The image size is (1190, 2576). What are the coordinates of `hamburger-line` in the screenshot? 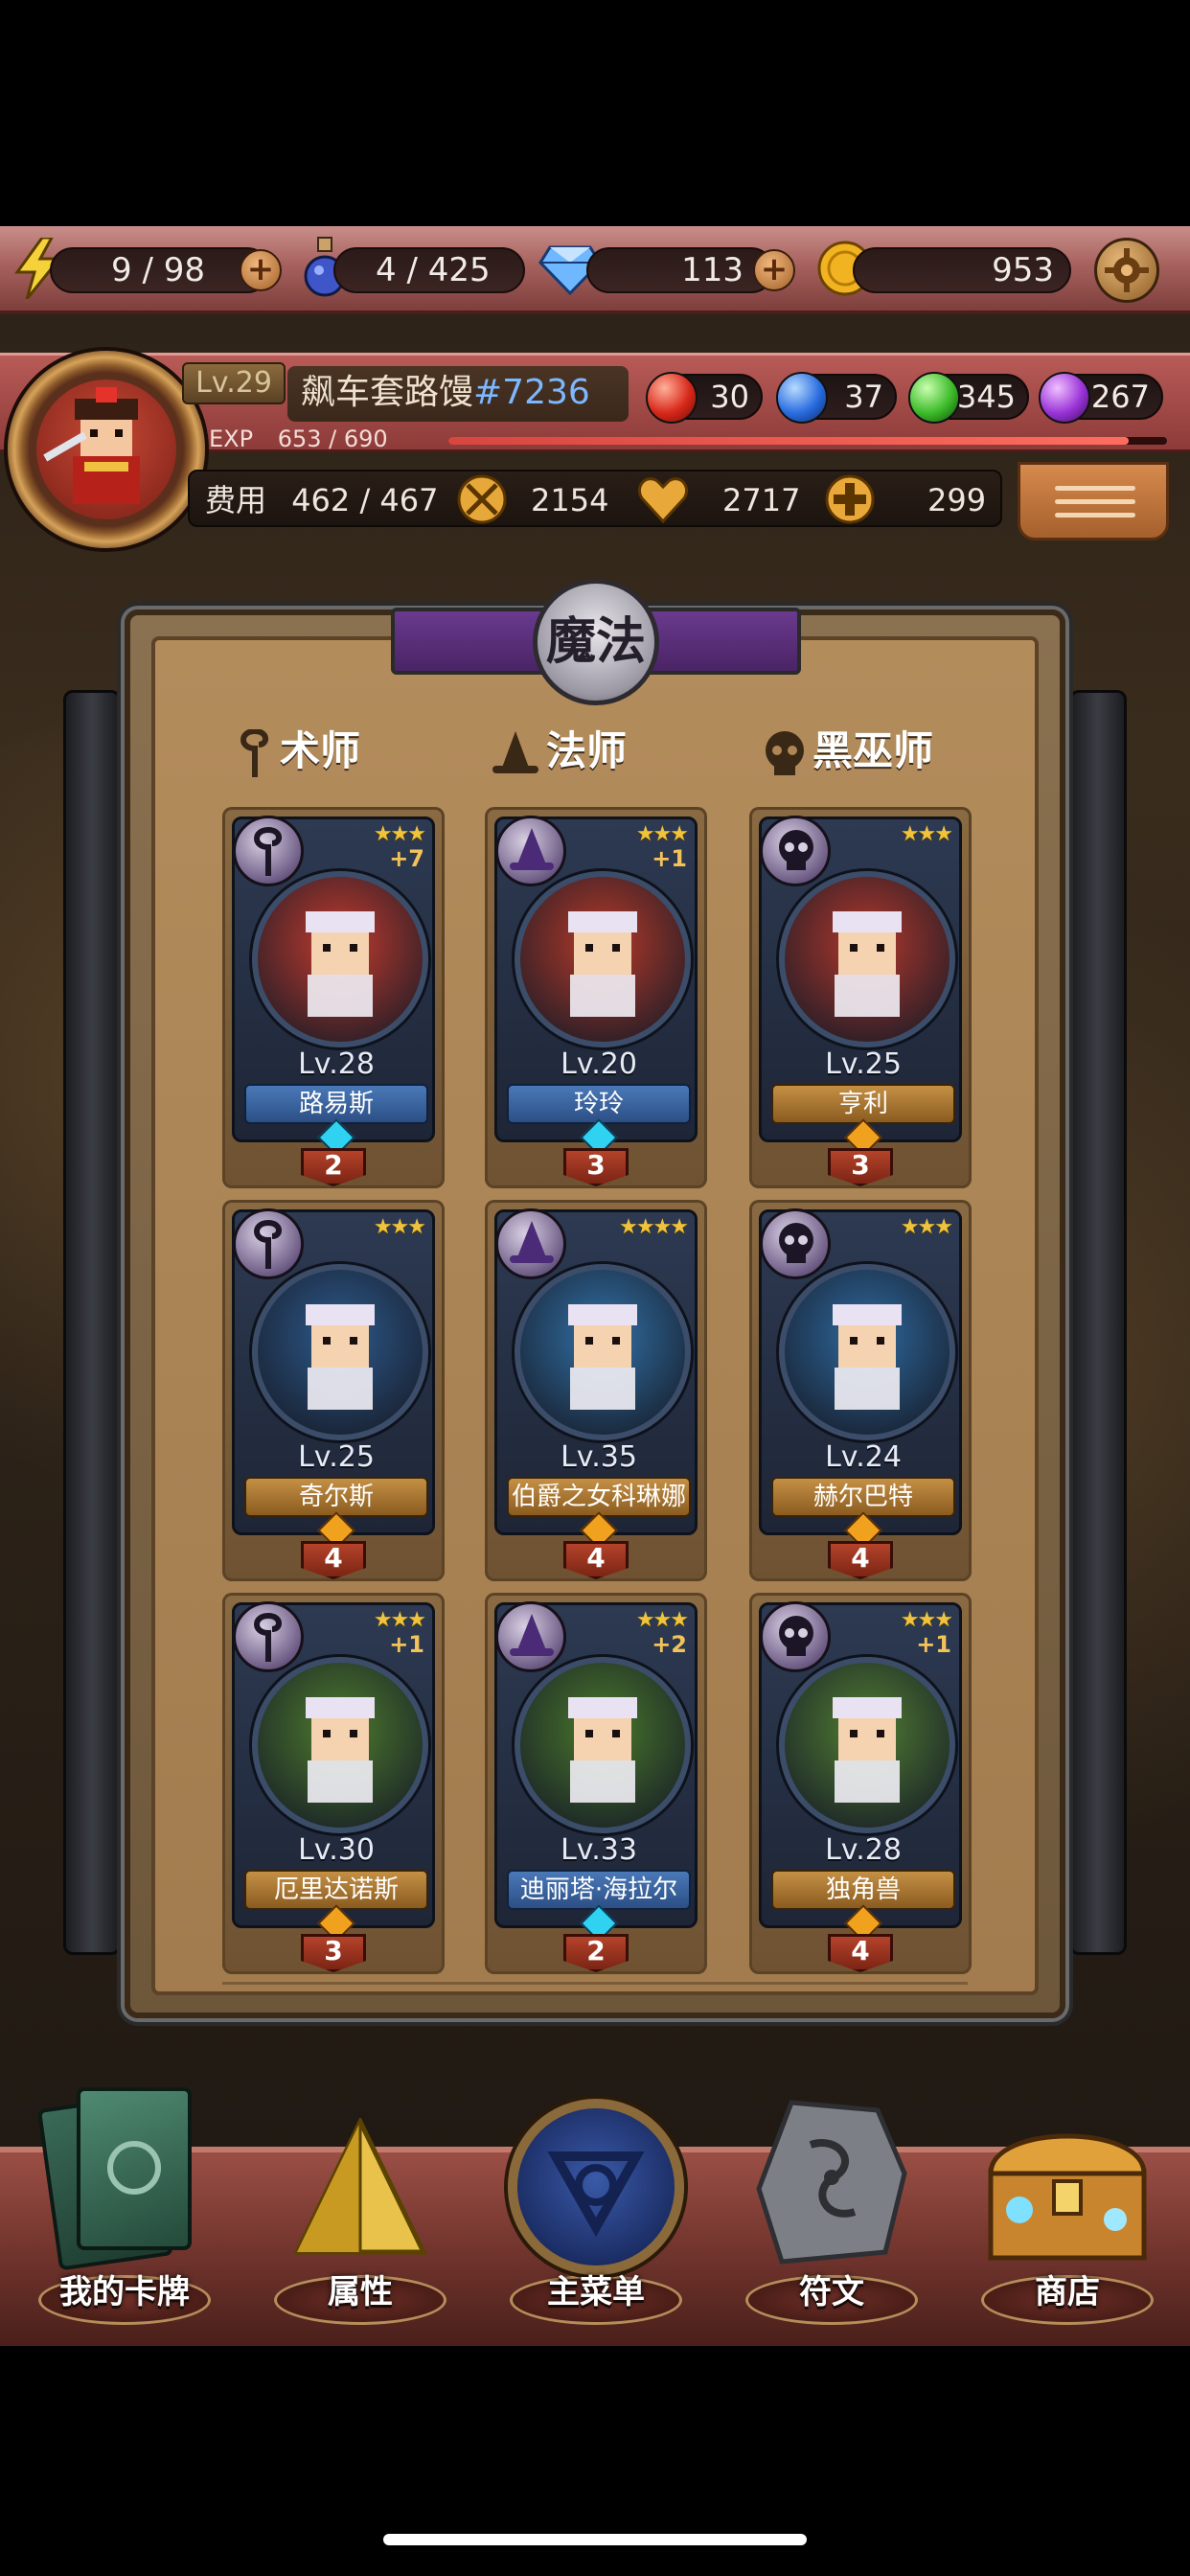 It's located at (1095, 515).